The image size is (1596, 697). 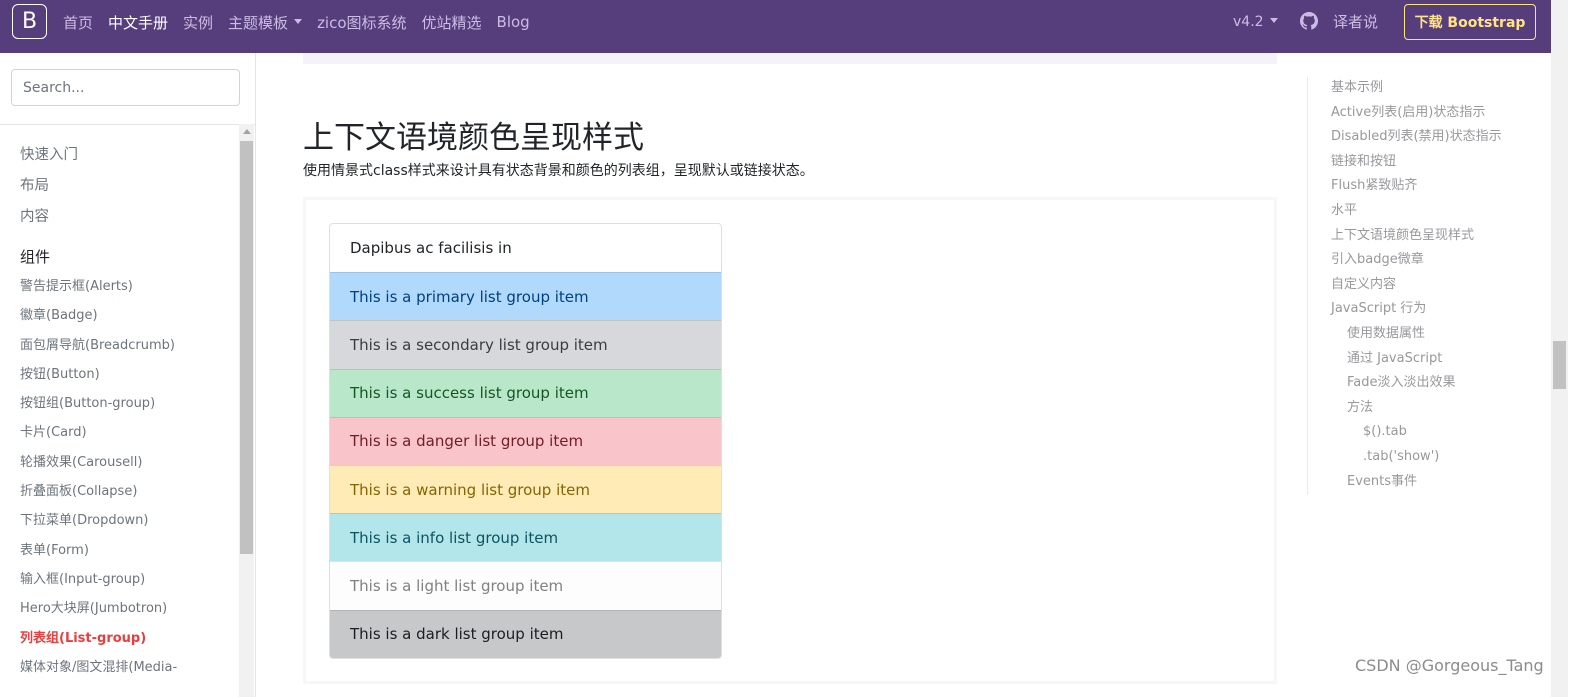 I want to click on toc-link: Flush紧致贴齐, so click(x=1438, y=188).